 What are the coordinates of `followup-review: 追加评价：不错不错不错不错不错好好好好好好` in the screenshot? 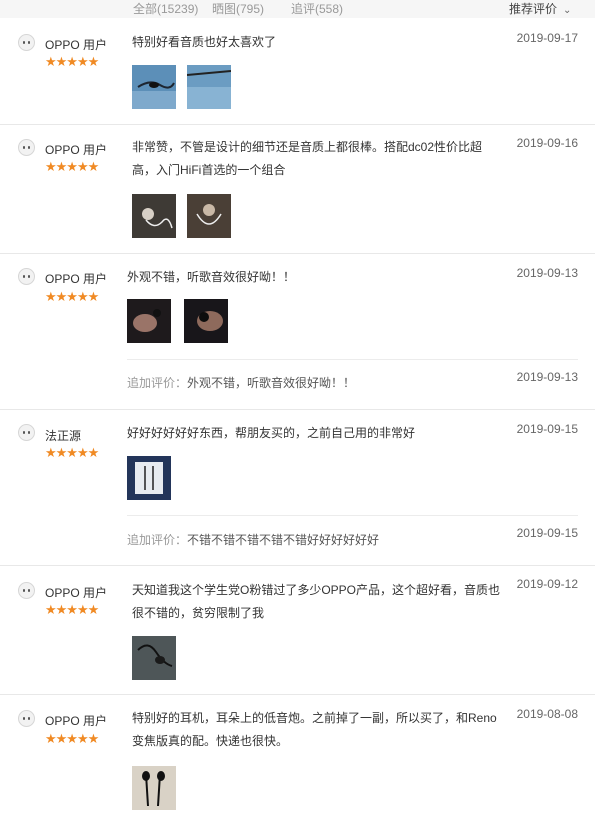 It's located at (253, 539).